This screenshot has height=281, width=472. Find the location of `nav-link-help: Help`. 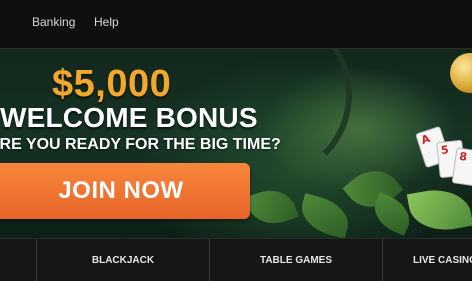

nav-link-help: Help is located at coordinates (106, 22).